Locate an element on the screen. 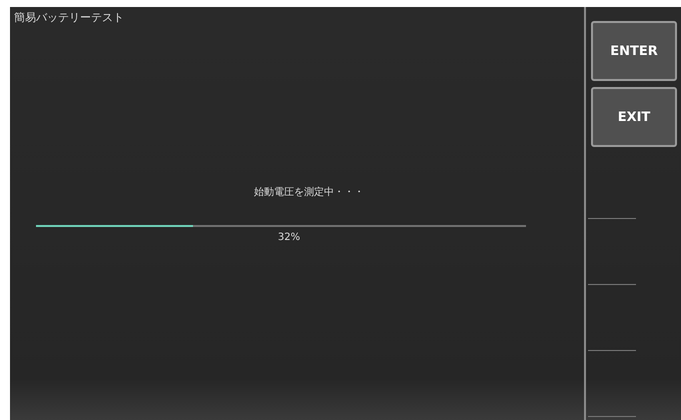  progress-percent: 32% is located at coordinates (289, 237).